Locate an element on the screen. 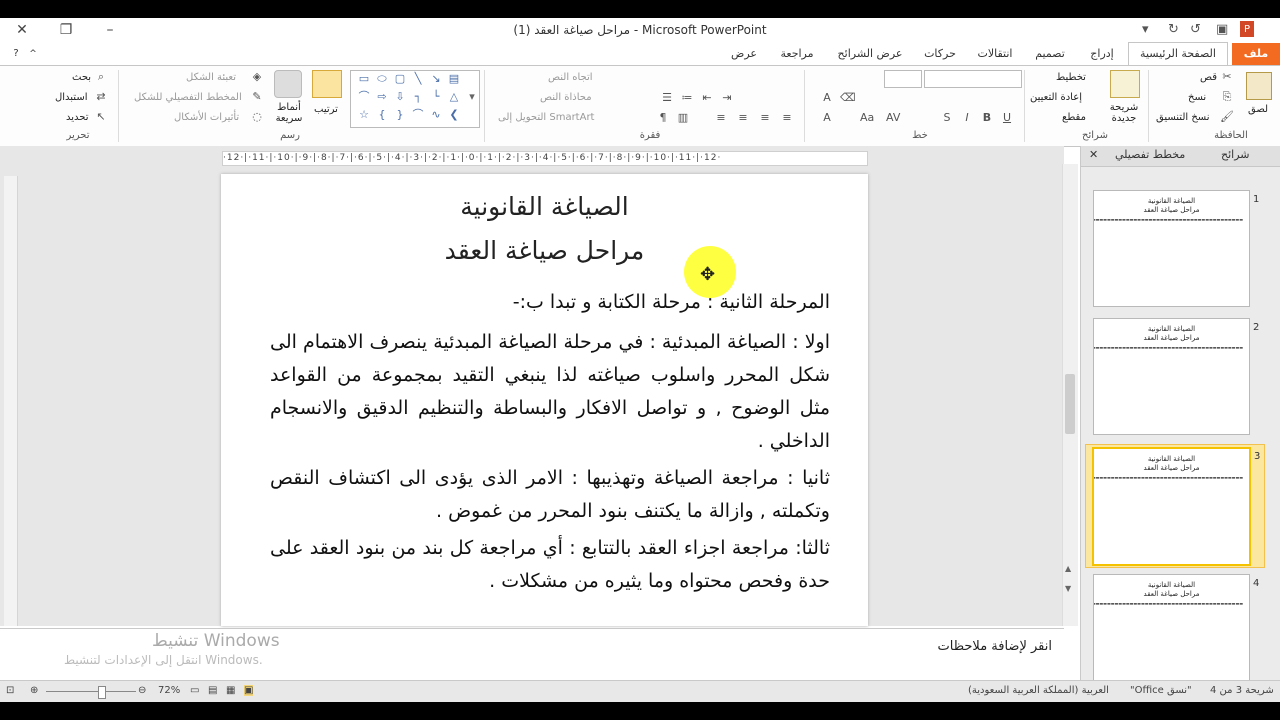  tab-animations: حركات is located at coordinates (940, 54).